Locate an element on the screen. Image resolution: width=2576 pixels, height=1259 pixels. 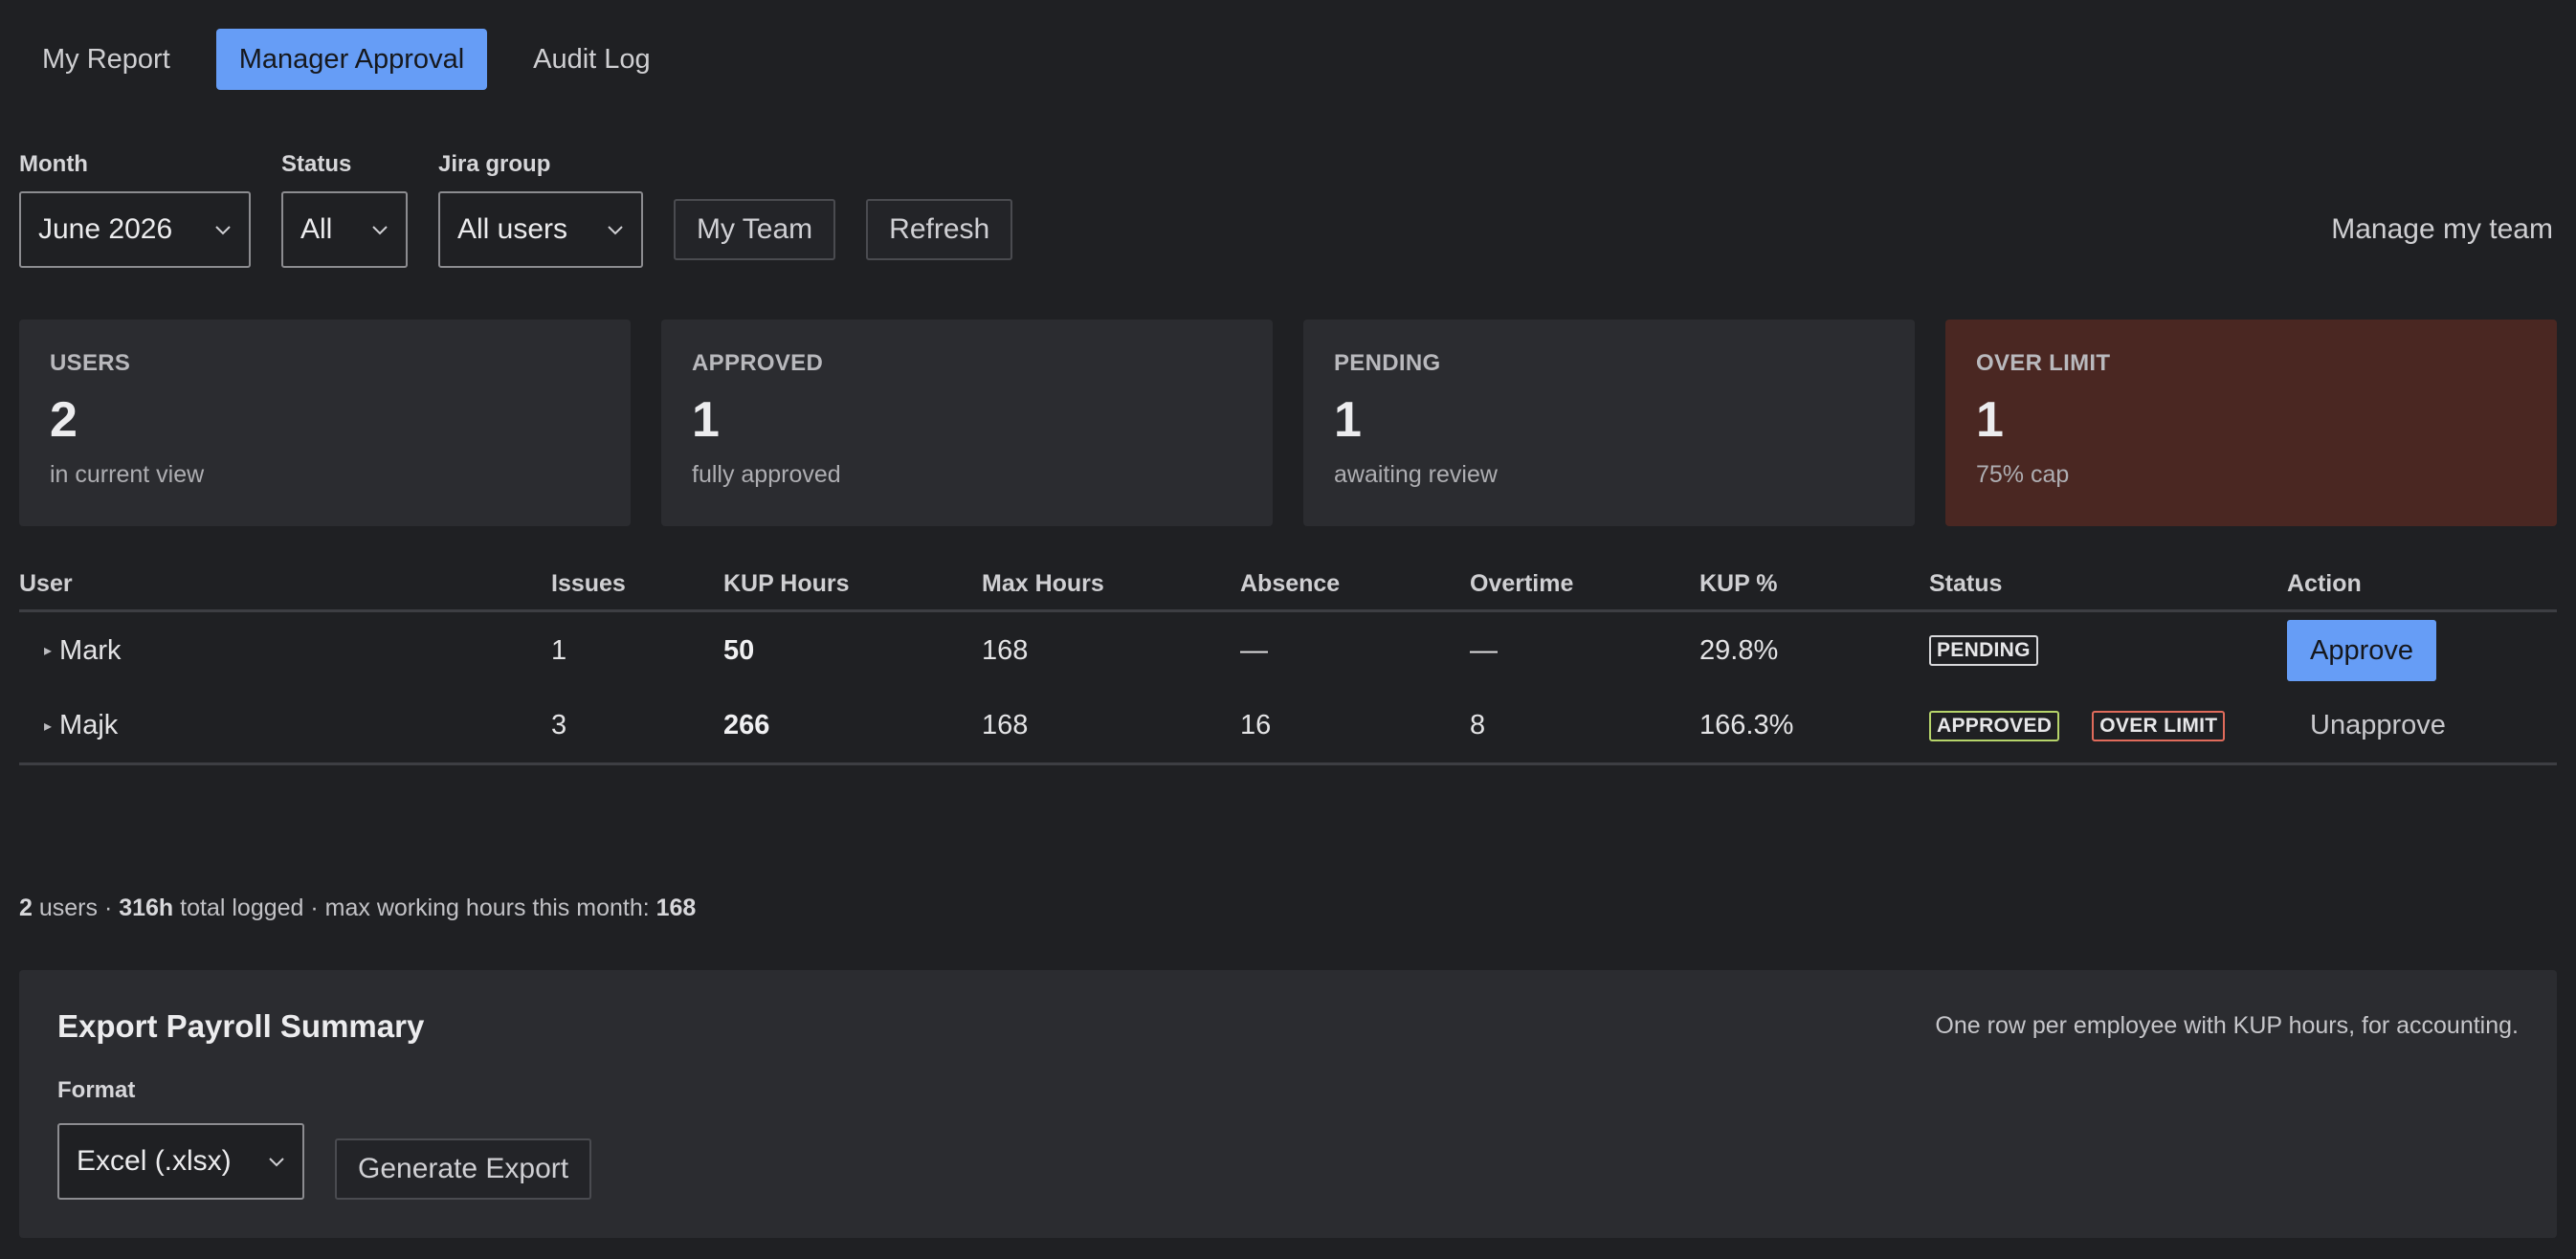
col-header-overtime: Overtime is located at coordinates (1584, 584).